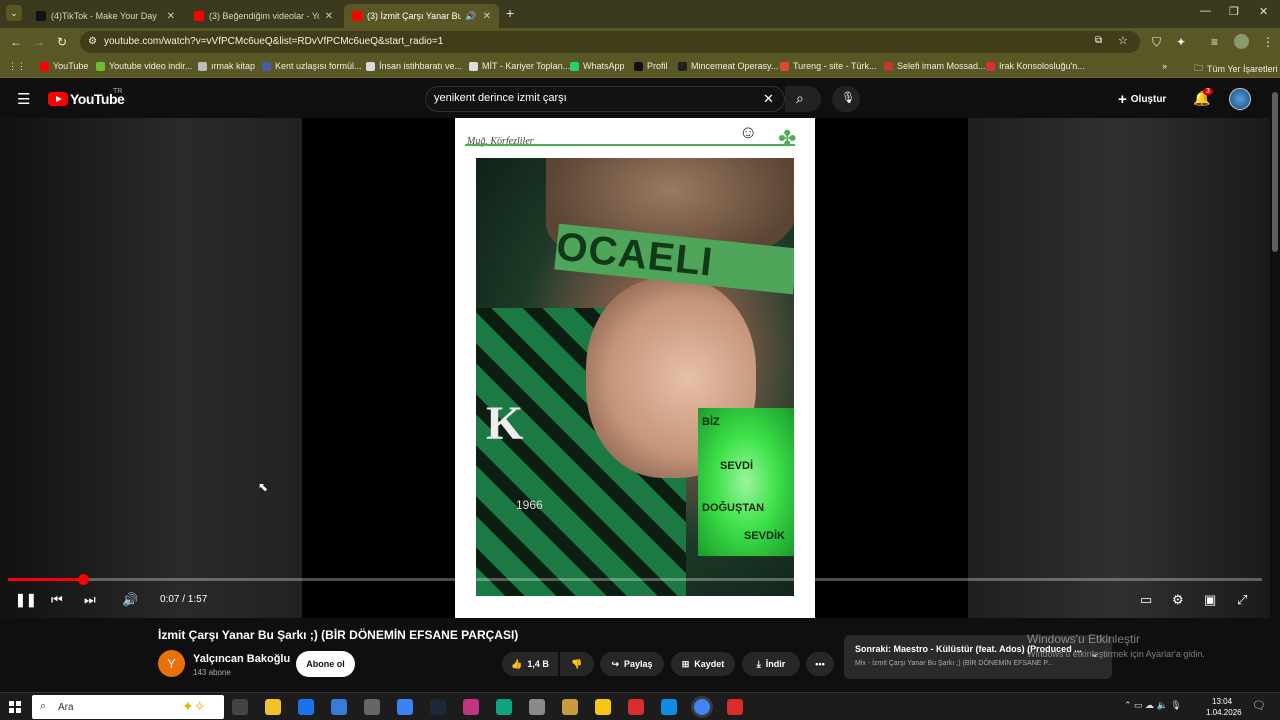  What do you see at coordinates (820, 664) in the screenshot?
I see `more-actions-button: •••` at bounding box center [820, 664].